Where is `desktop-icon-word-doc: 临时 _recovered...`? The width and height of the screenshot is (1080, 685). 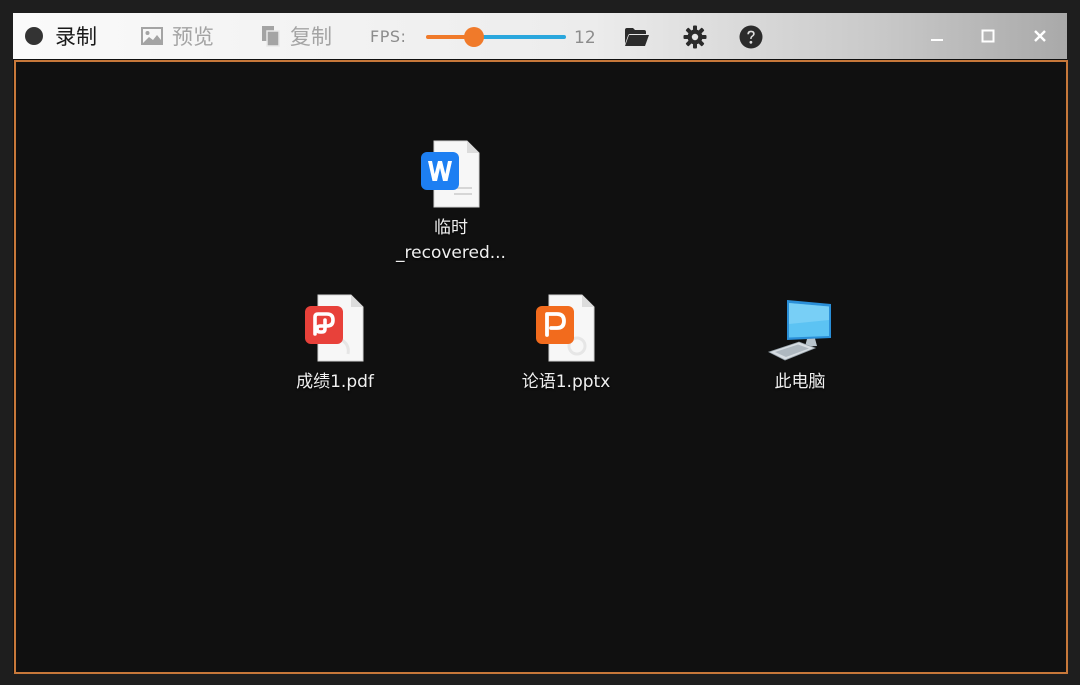 desktop-icon-word-doc: 临时 _recovered... is located at coordinates (451, 203).